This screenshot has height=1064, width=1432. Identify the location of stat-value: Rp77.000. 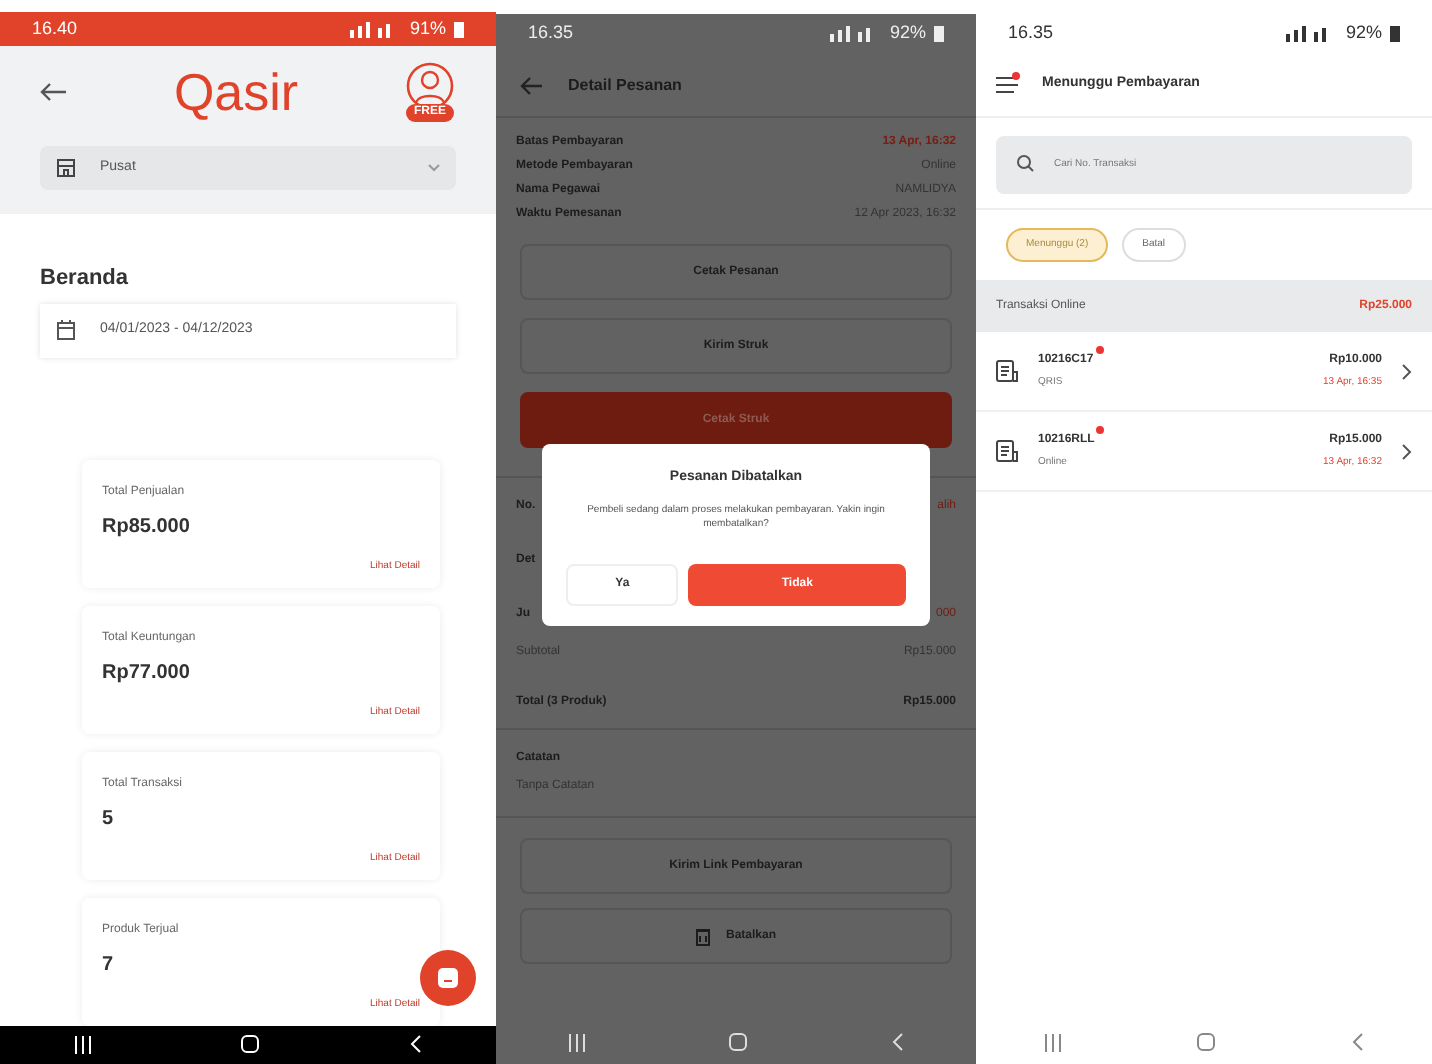
(147, 673).